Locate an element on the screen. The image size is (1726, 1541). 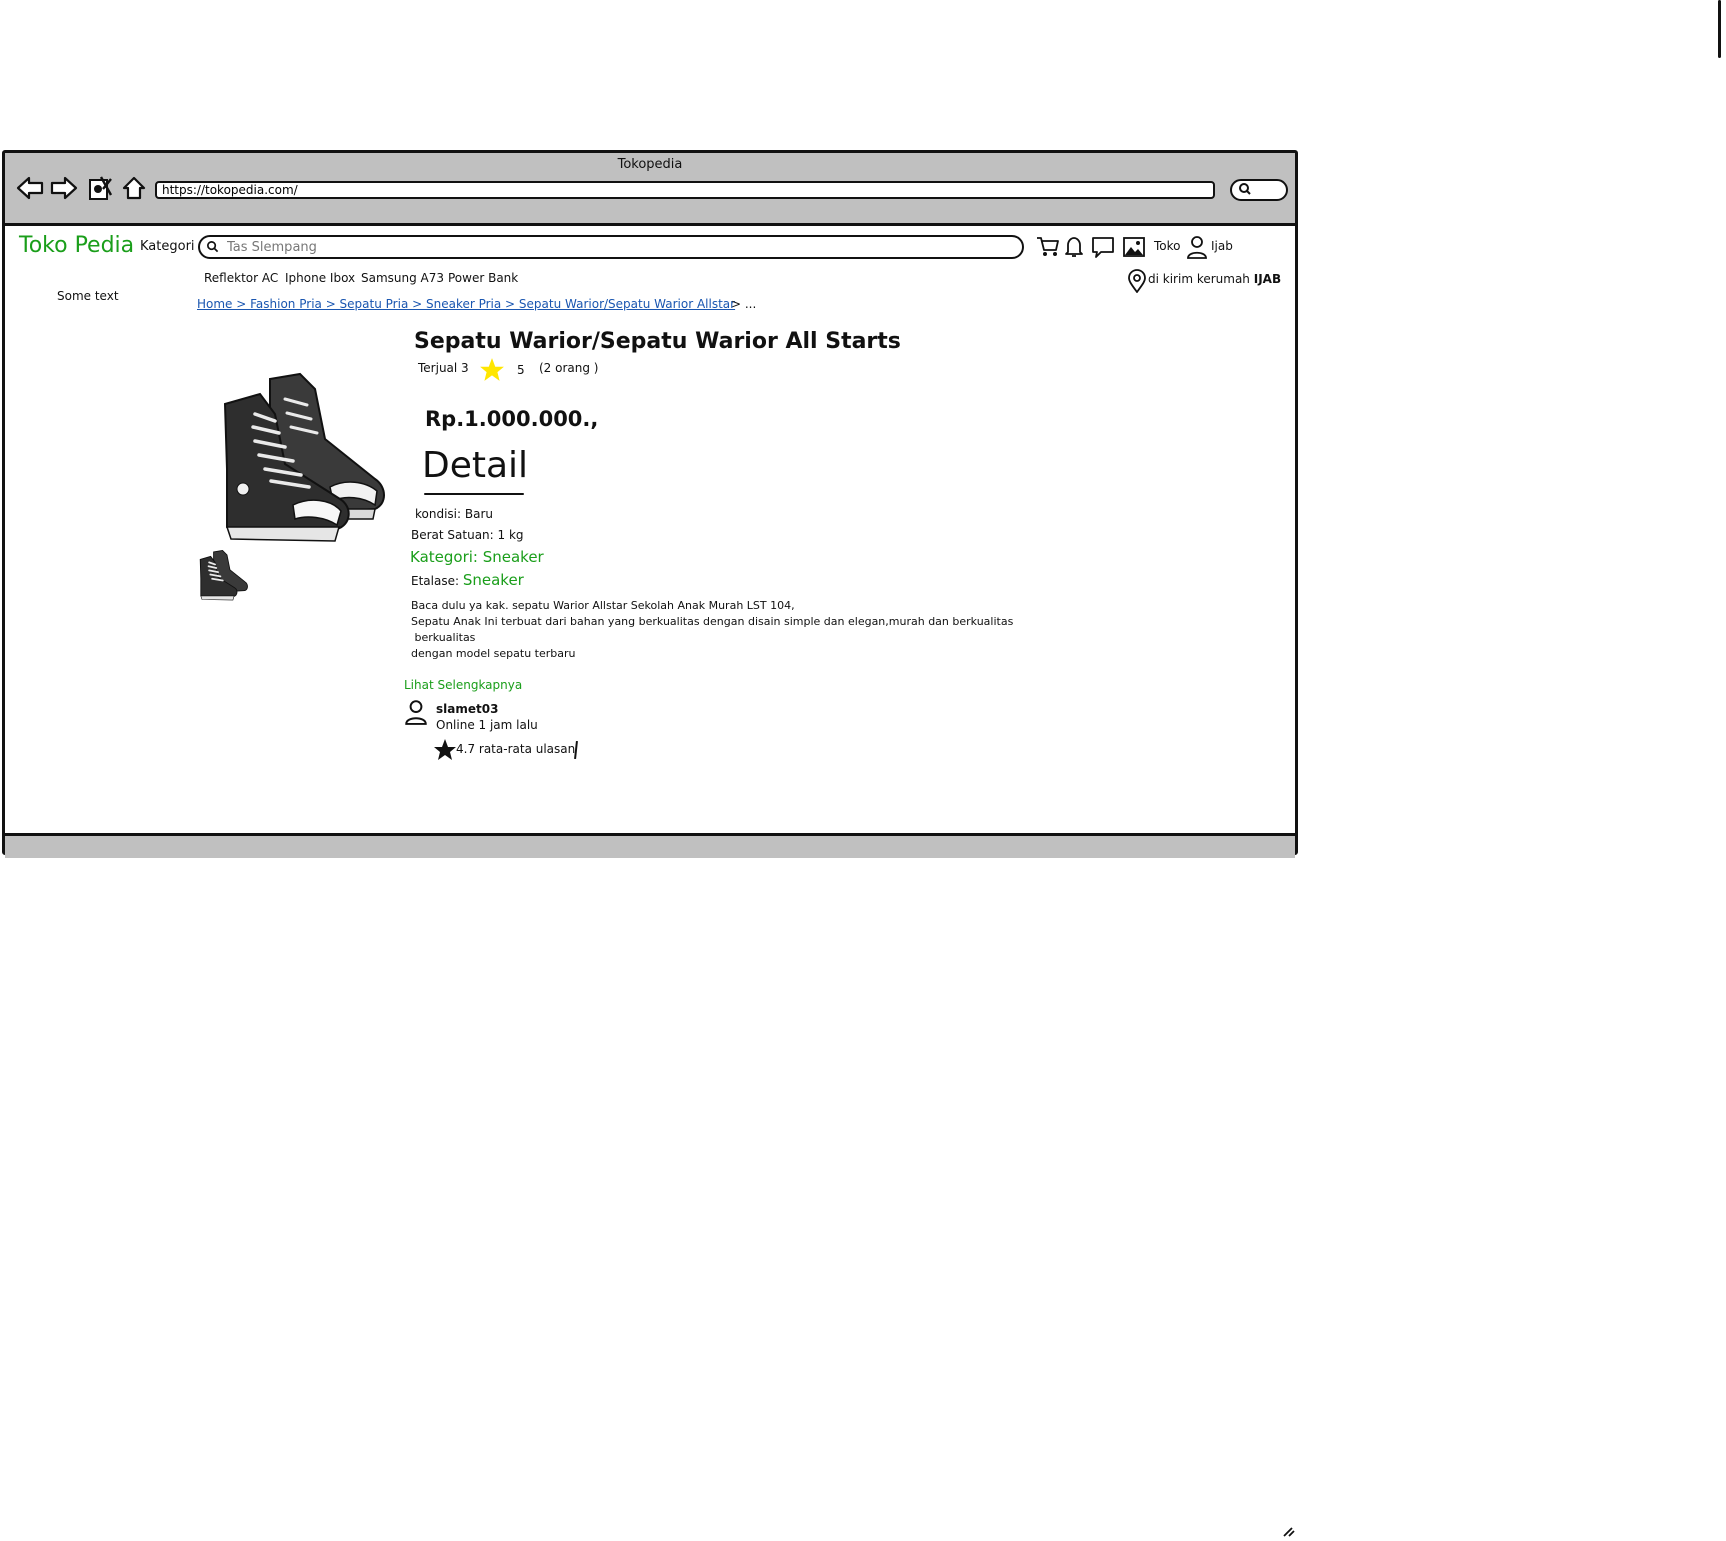
browser-toolbar: Tokopedia is located at coordinates (650, 189).